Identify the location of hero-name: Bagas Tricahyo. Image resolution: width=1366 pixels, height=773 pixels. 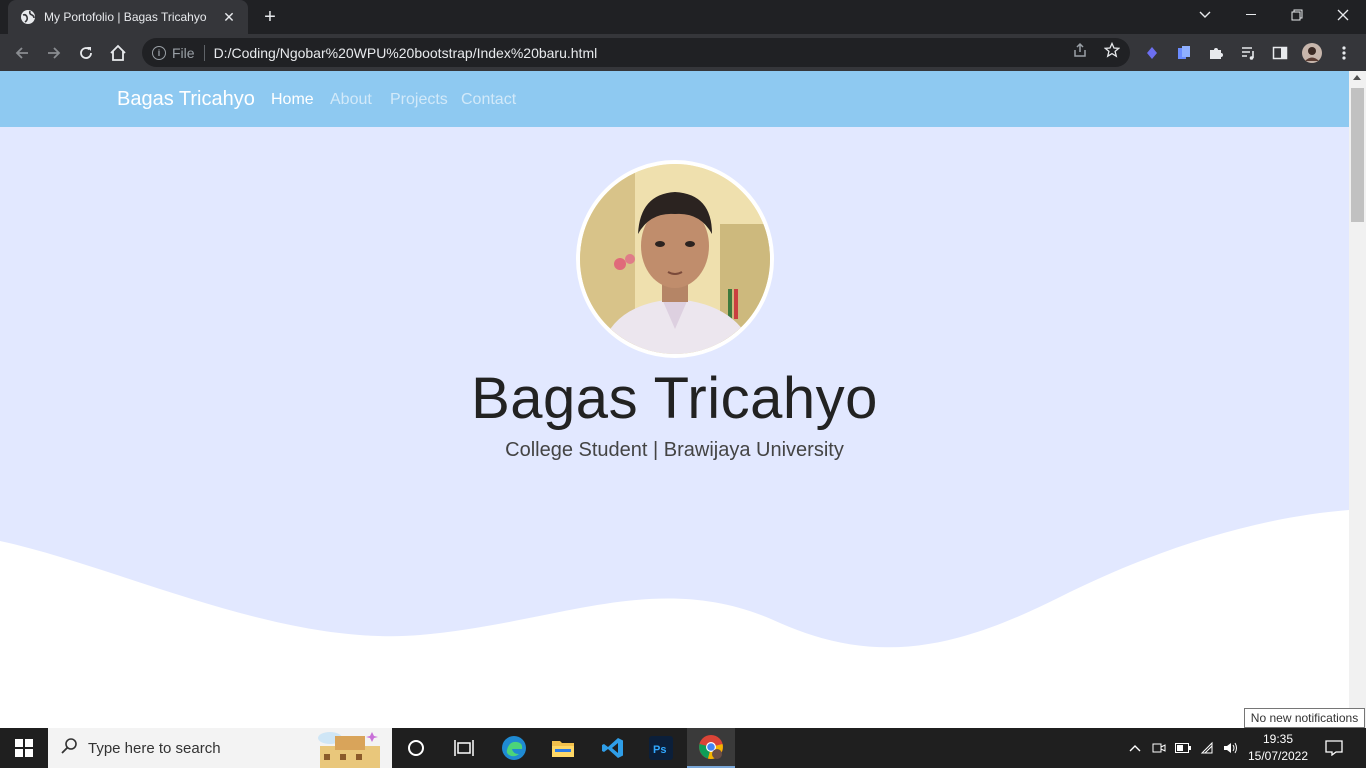
(674, 398).